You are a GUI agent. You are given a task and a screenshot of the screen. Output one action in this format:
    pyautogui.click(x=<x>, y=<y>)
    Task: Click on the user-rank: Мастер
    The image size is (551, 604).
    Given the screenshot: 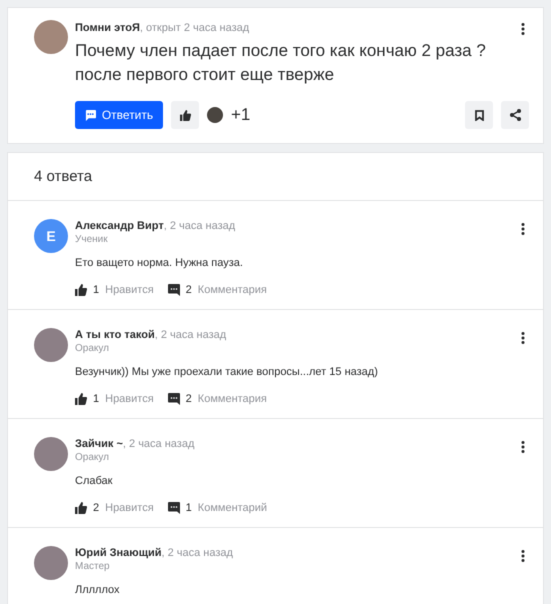 What is the action you would take?
    pyautogui.click(x=92, y=567)
    